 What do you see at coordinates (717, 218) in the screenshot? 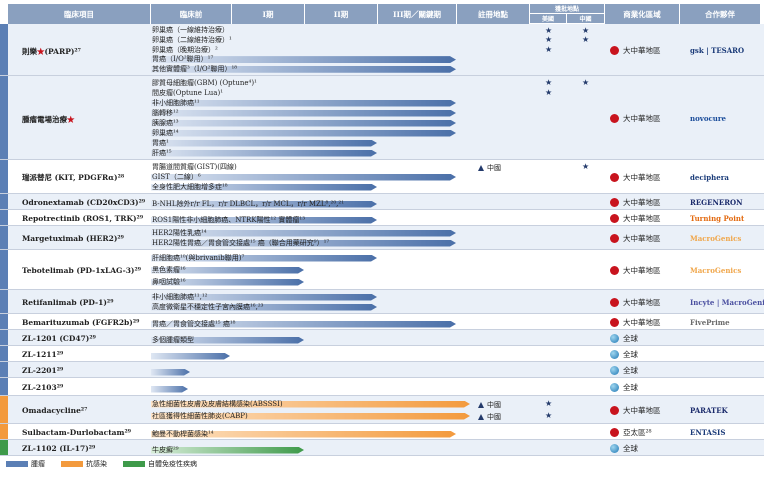
I see `partner-logo: Turning Point` at bounding box center [717, 218].